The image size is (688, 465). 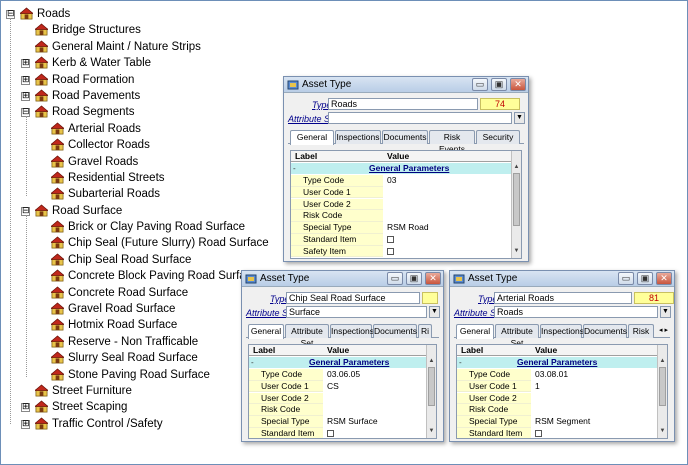 I want to click on tree-node: Chip Seal (Future Slurry) Road Surface, so click(x=156, y=243).